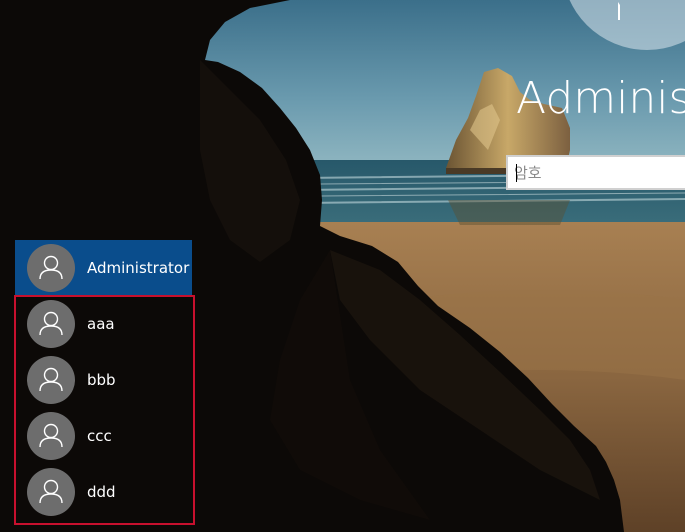 Image resolution: width=685 pixels, height=532 pixels. What do you see at coordinates (623, 25) in the screenshot?
I see `selected-user-avatar` at bounding box center [623, 25].